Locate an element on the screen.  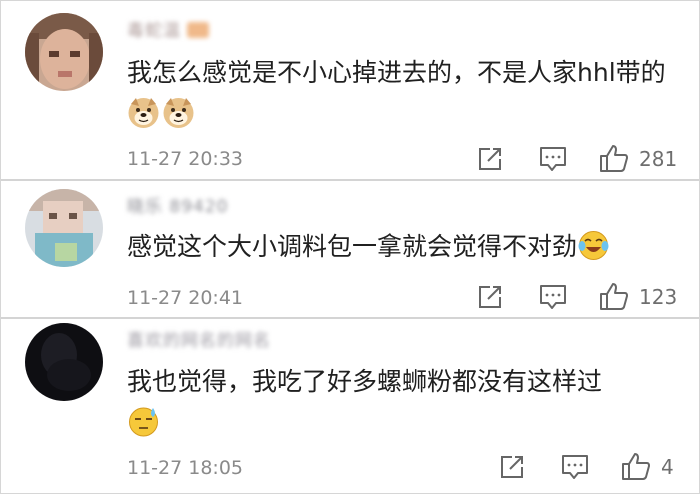
like-count: 281 is located at coordinates (658, 159).